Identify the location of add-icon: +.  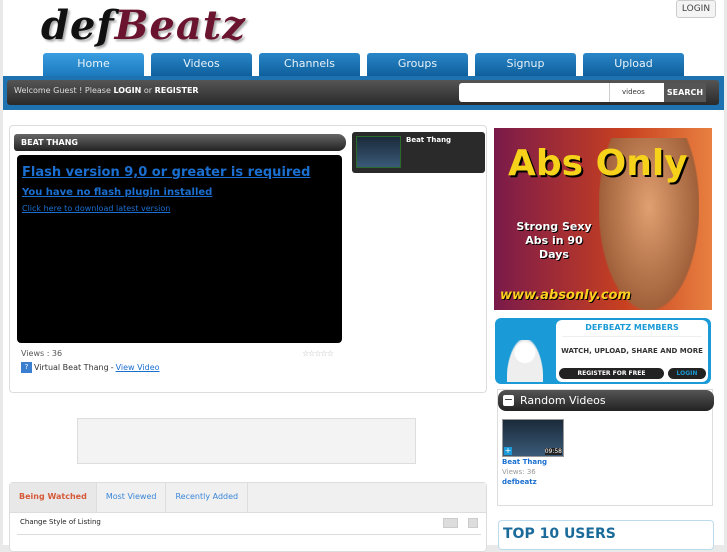
(508, 451).